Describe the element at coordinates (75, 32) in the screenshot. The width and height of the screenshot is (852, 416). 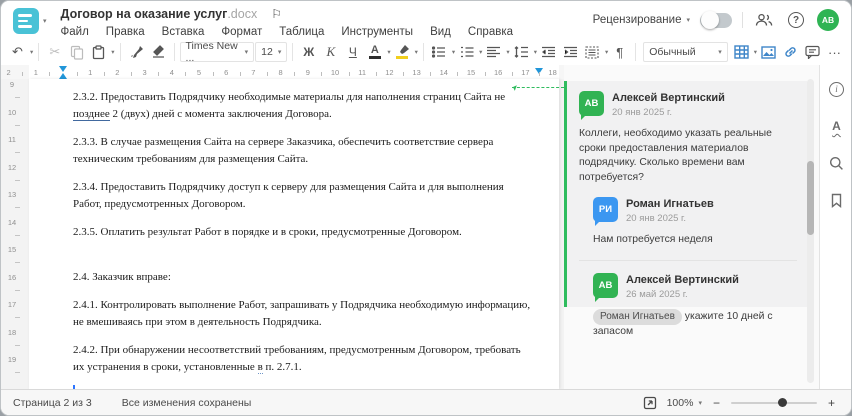
I see `menu-file: Файл` at that location.